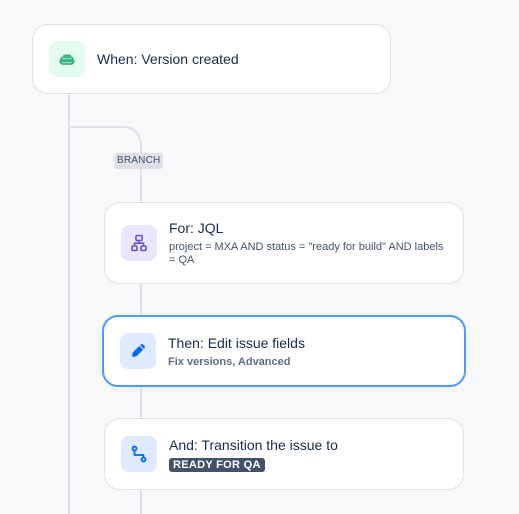  I want to click on trigger-card: When: Version created, so click(211, 59).